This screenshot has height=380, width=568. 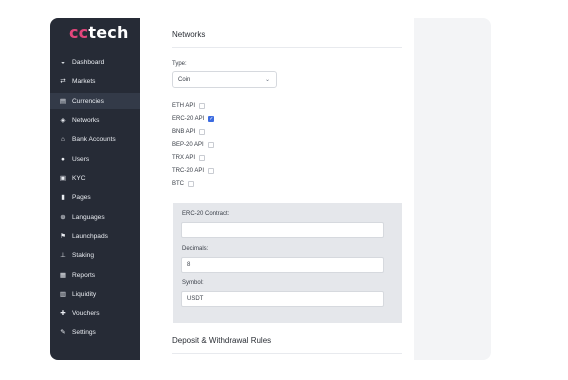 What do you see at coordinates (224, 79) in the screenshot?
I see `type-select: Coin ⌄` at bounding box center [224, 79].